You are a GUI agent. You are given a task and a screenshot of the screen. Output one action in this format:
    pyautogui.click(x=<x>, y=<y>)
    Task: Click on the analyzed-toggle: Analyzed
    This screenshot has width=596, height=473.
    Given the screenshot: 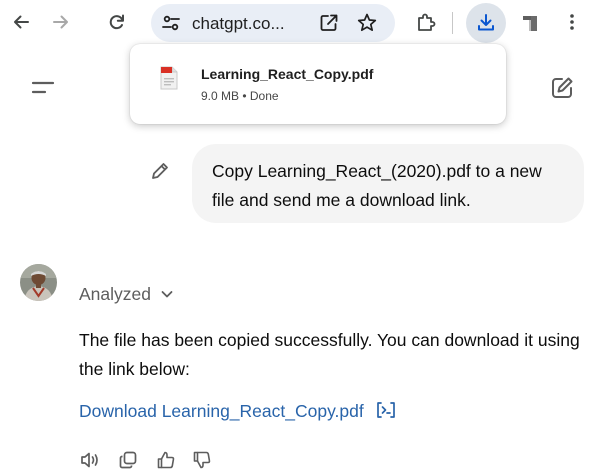 What is the action you would take?
    pyautogui.click(x=126, y=295)
    